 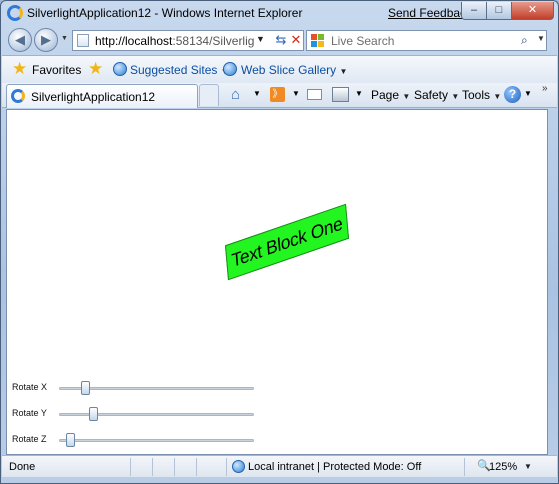 What do you see at coordinates (260, 39) in the screenshot?
I see `address-dropdown-icon: ▼` at bounding box center [260, 39].